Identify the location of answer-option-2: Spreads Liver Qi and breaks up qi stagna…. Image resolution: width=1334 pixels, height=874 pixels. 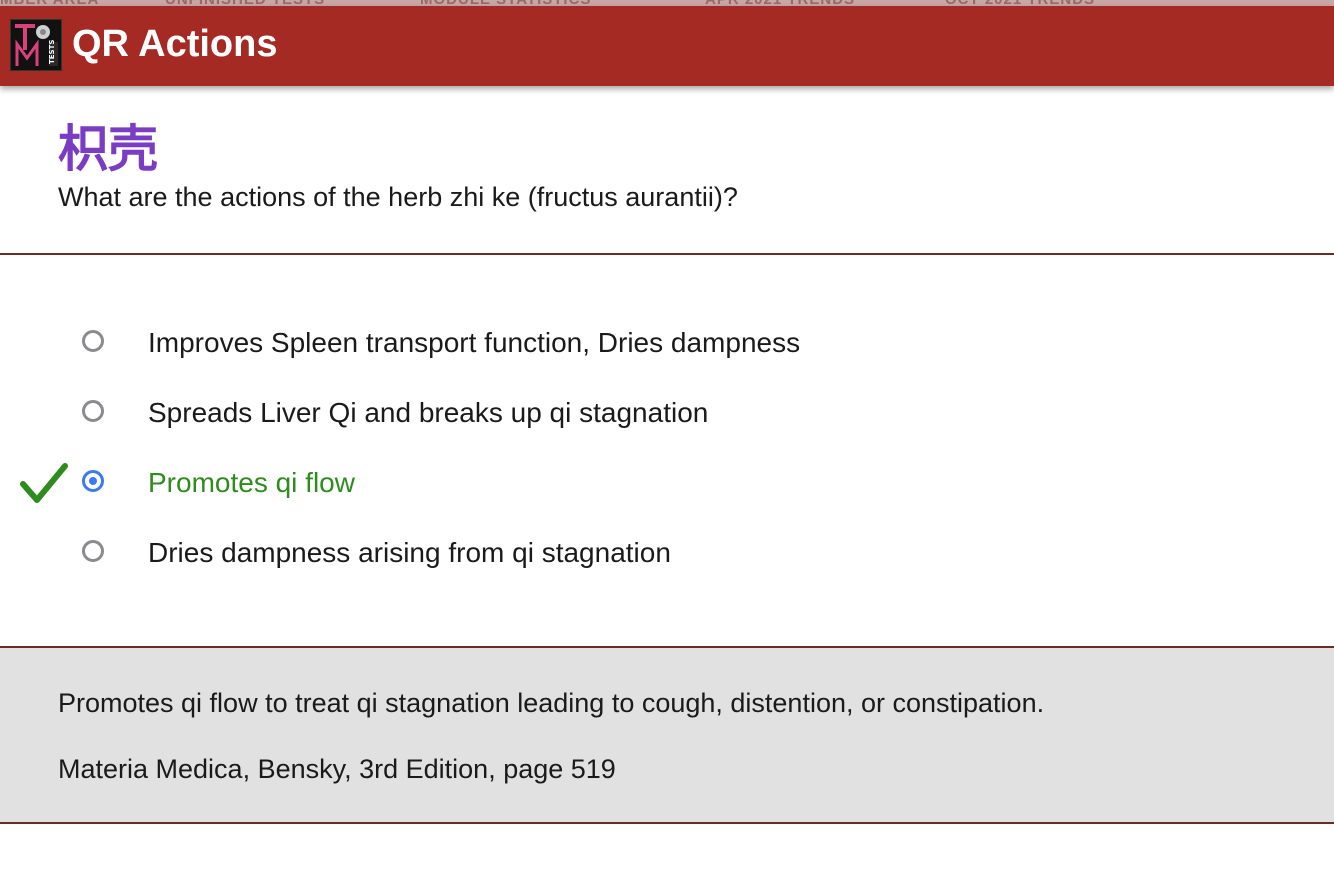
(667, 414).